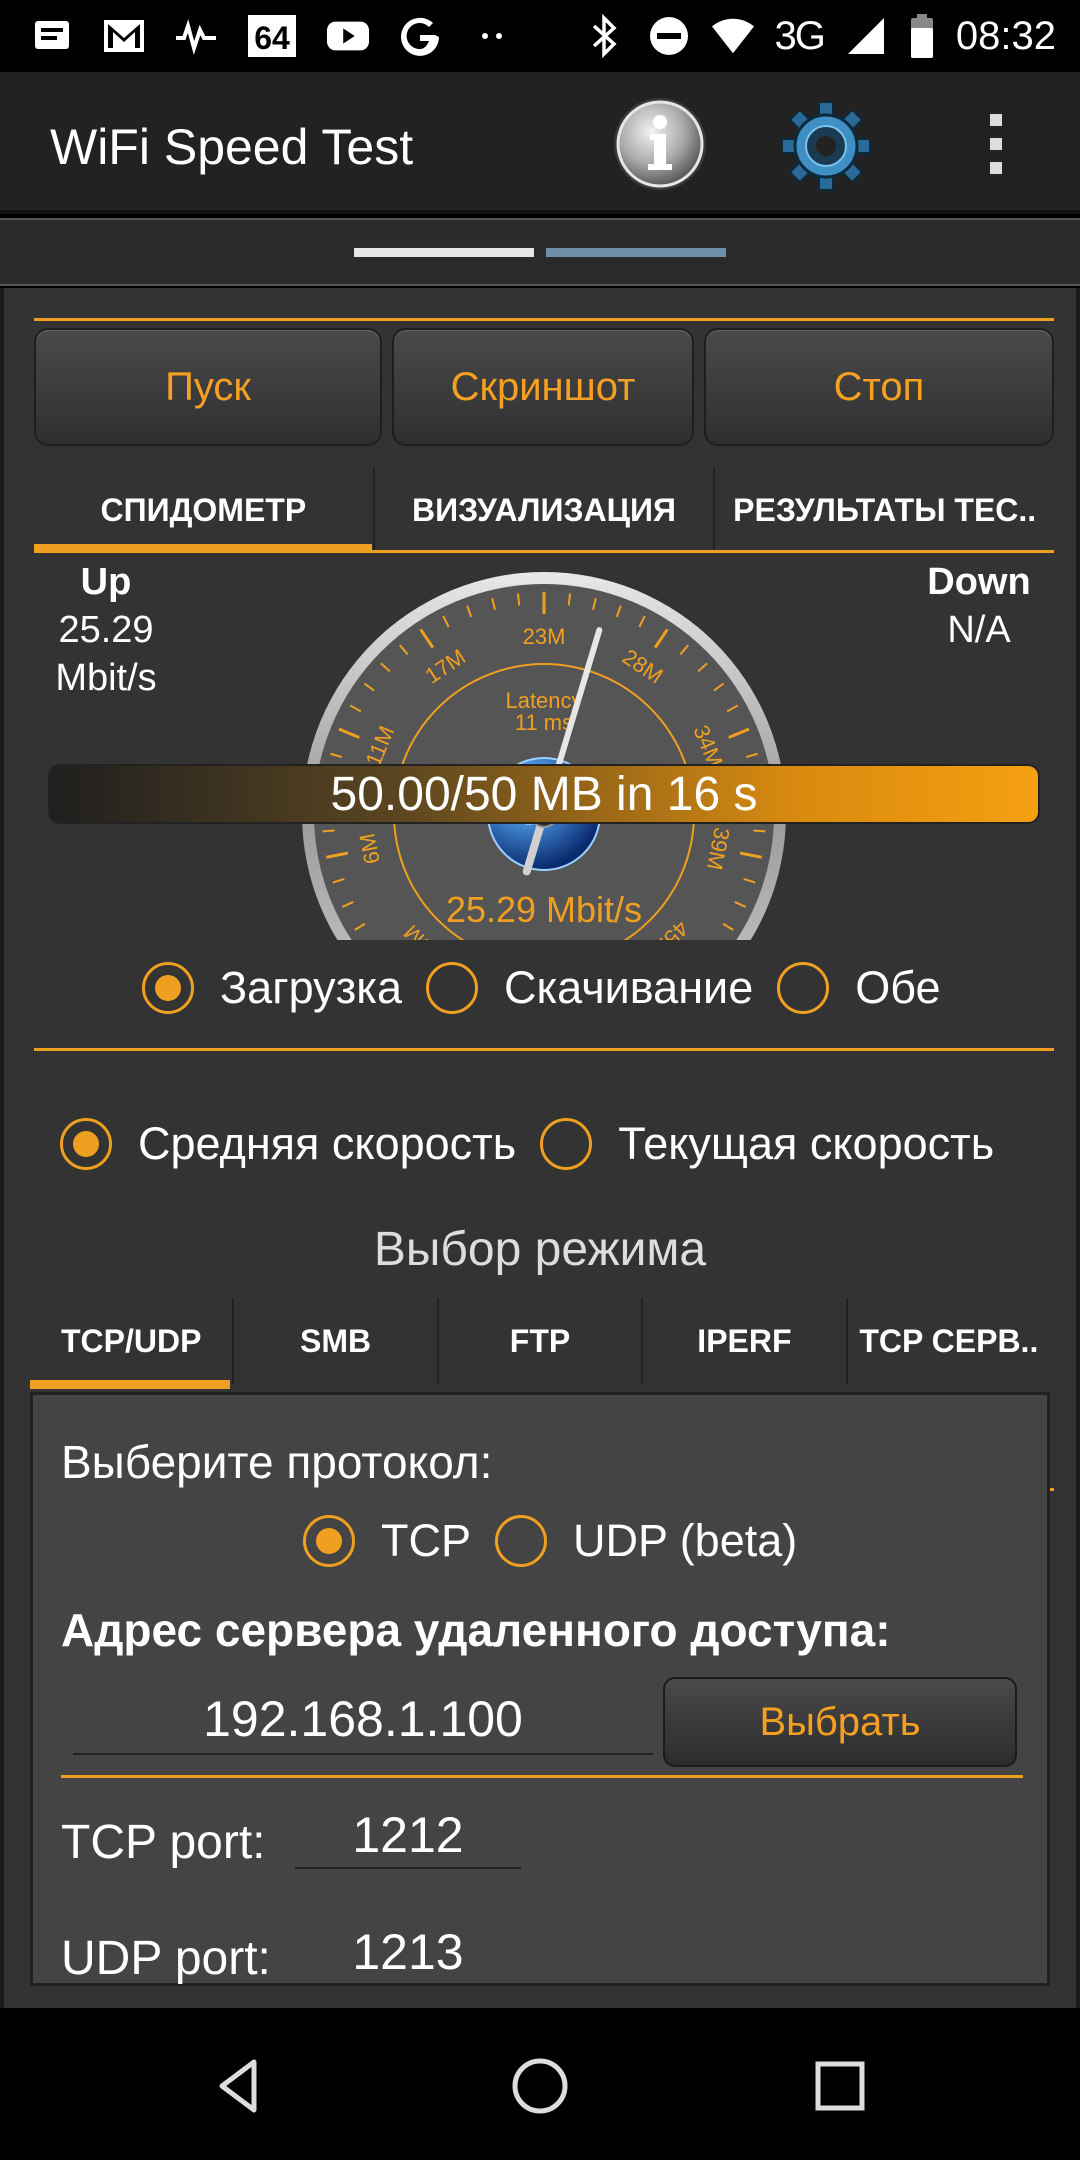 The width and height of the screenshot is (1080, 2160). What do you see at coordinates (628, 988) in the screenshot?
I see `radio-download-label: Скачивание` at bounding box center [628, 988].